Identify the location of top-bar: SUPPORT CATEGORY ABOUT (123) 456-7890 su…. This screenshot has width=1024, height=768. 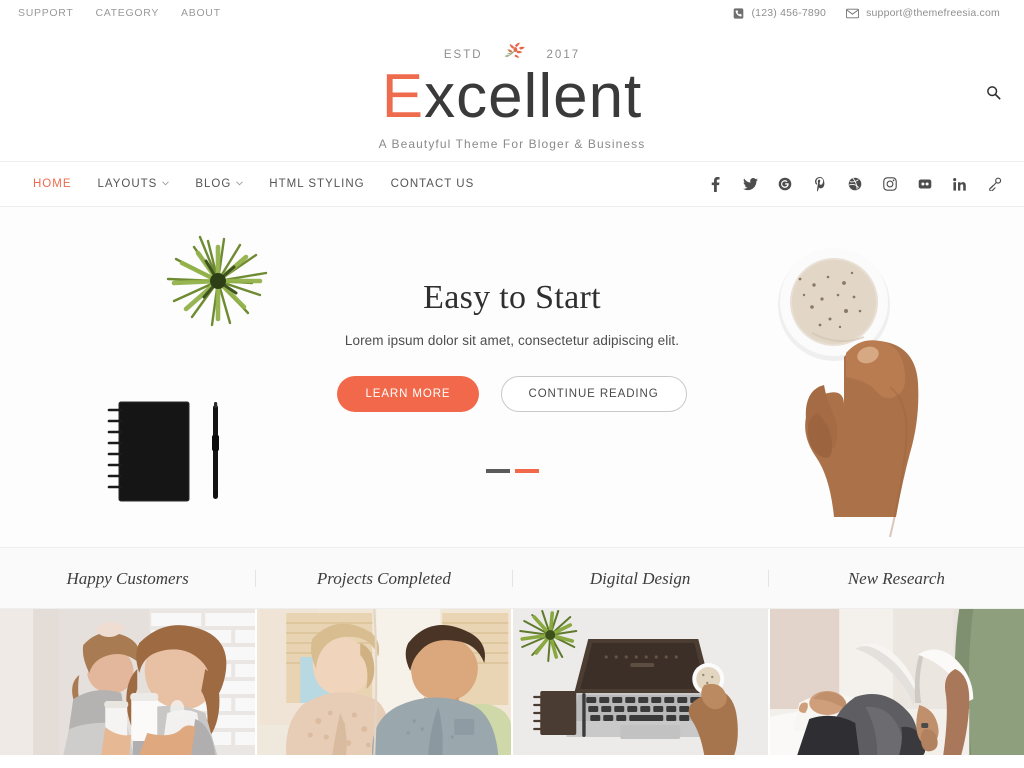
(512, 13).